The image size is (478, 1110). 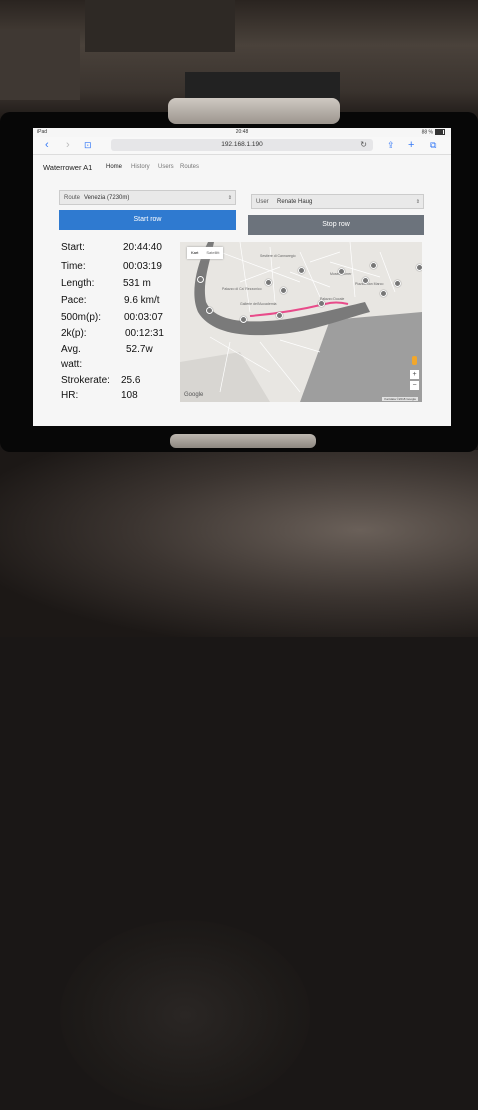 I want to click on battery-percent: 88 %, so click(x=427, y=132).